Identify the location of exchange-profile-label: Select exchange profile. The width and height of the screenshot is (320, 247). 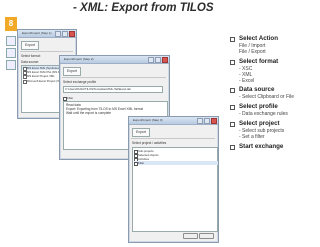
(80, 82).